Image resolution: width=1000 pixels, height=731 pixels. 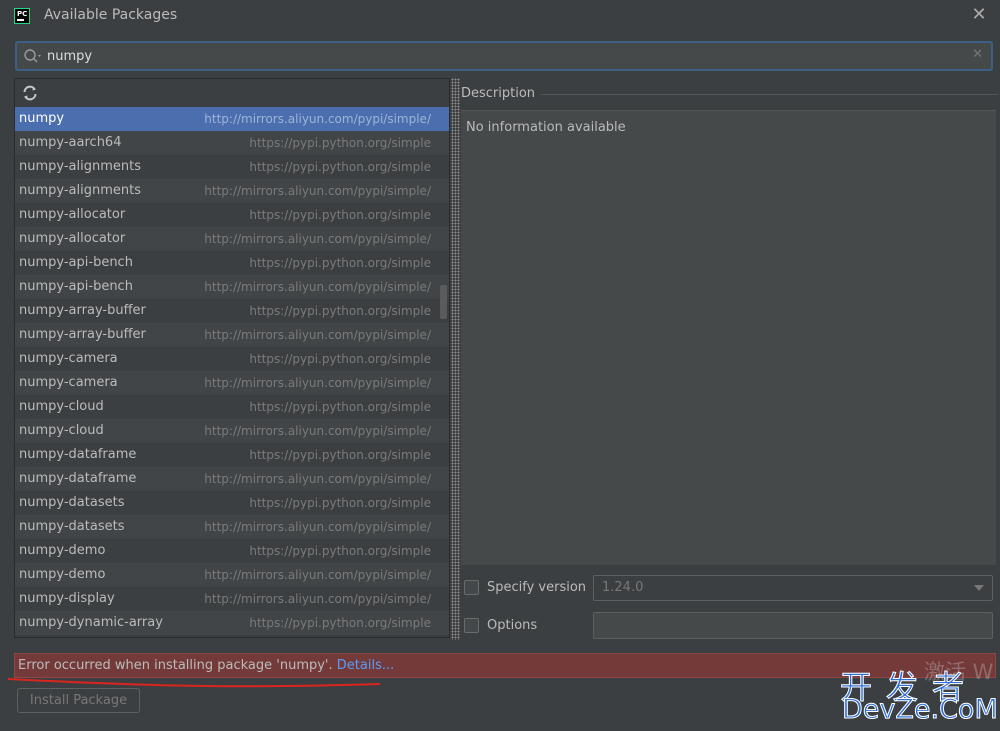 I want to click on clear-search-icon: ✕, so click(x=977, y=54).